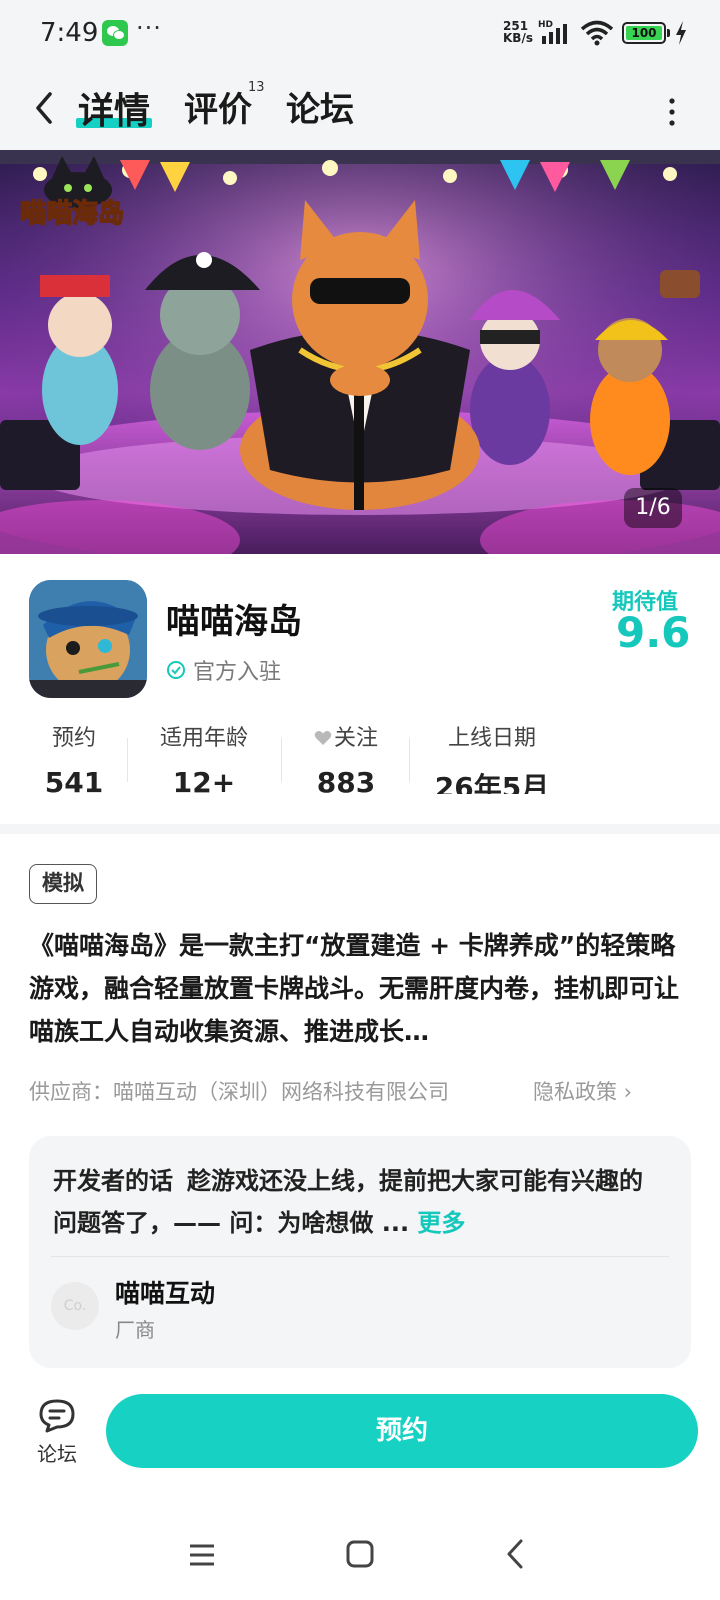  Describe the element at coordinates (74, 780) in the screenshot. I see `stat-value: 541` at that location.